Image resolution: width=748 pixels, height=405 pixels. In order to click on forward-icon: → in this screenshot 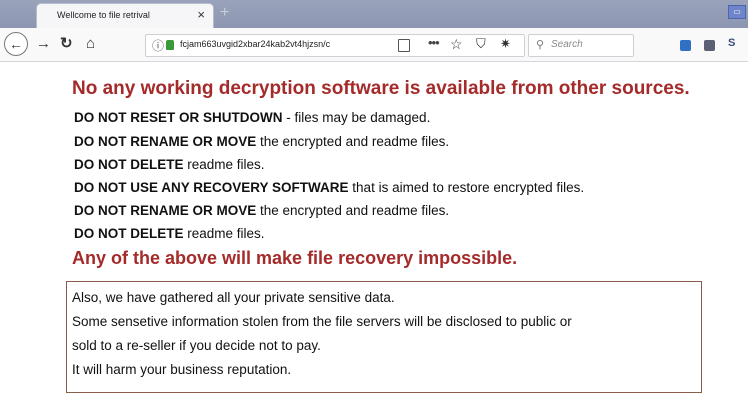, I will do `click(43, 44)`.